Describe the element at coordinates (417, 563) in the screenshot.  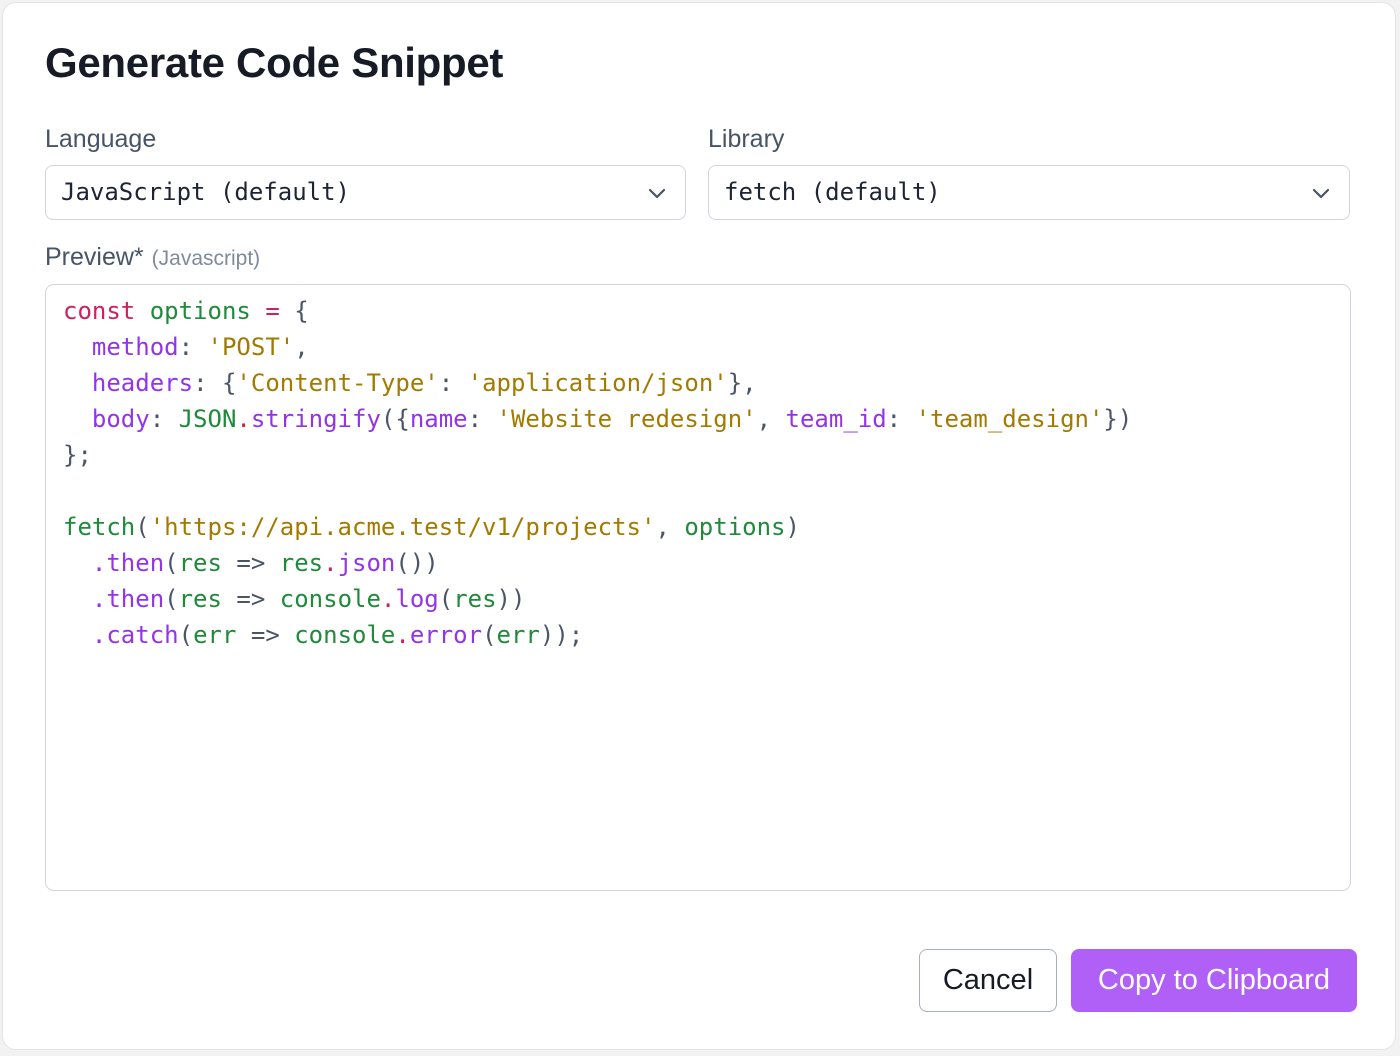
I see `code-token: ())` at that location.